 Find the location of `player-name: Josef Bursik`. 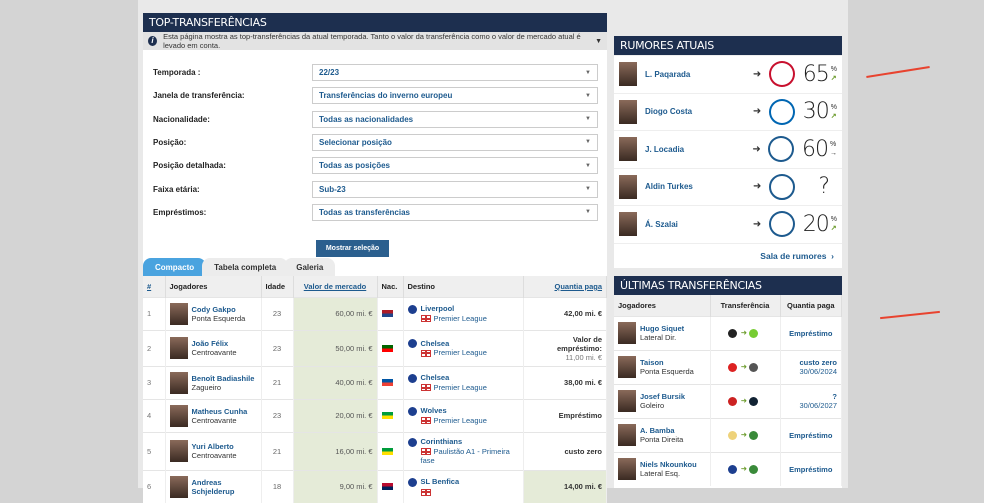

player-name: Josef Bursik is located at coordinates (662, 396).